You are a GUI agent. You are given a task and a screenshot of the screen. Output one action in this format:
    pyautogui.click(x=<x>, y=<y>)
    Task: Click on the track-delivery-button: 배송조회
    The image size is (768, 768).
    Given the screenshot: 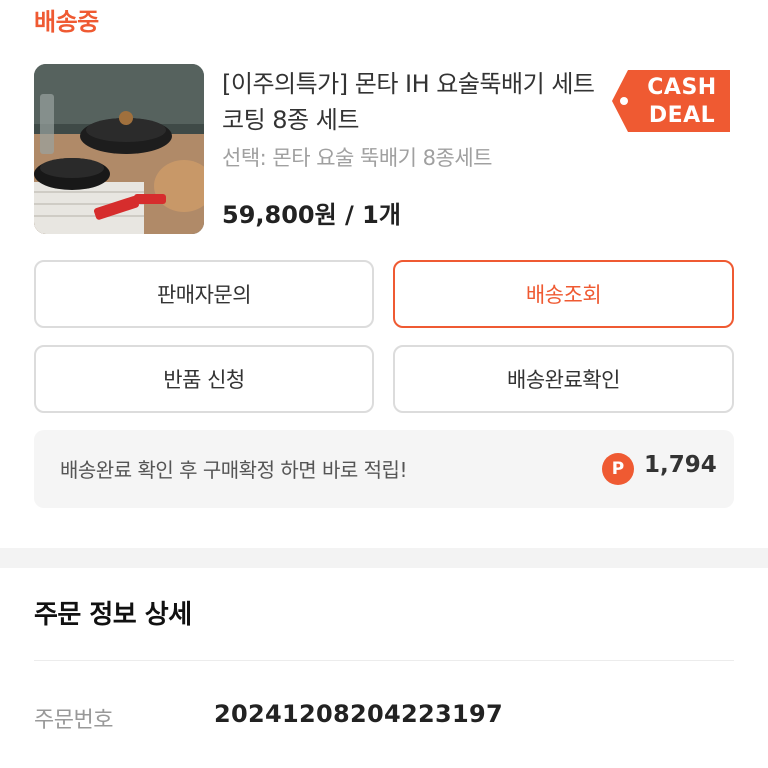 What is the action you would take?
    pyautogui.click(x=563, y=294)
    